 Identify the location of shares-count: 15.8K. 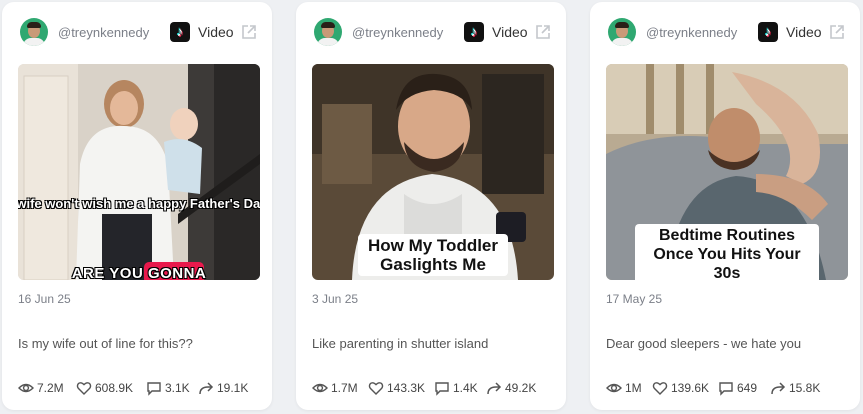
(805, 388).